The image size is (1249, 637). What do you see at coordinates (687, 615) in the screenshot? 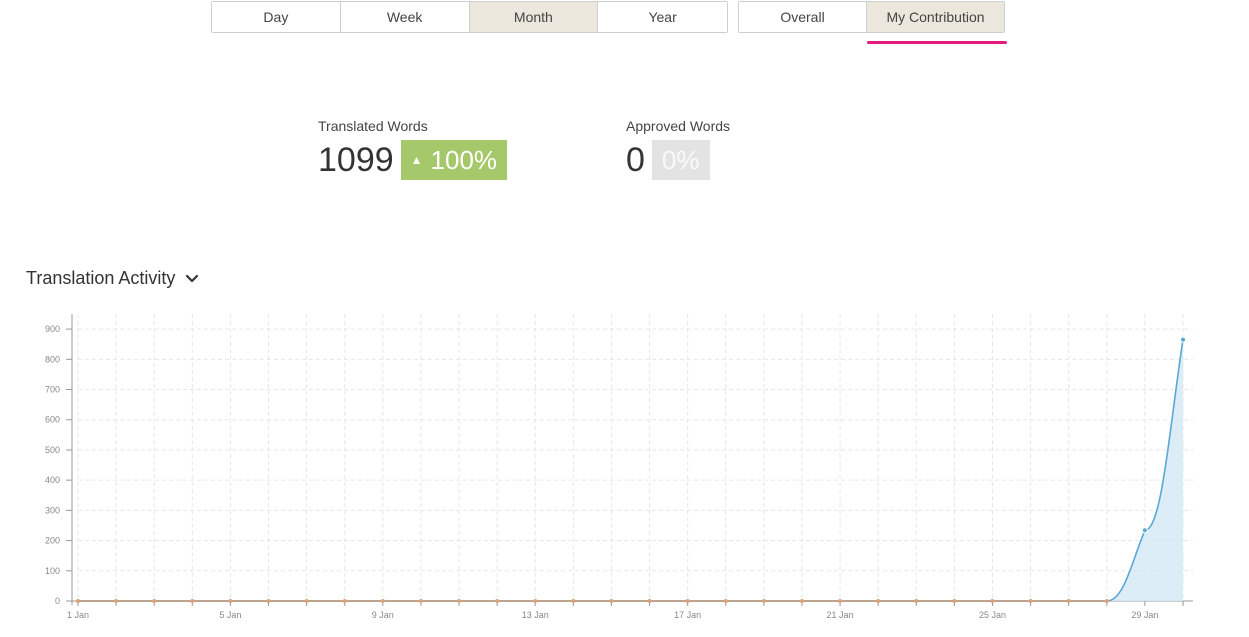
I see `x-tick-label: 17 Jan` at bounding box center [687, 615].